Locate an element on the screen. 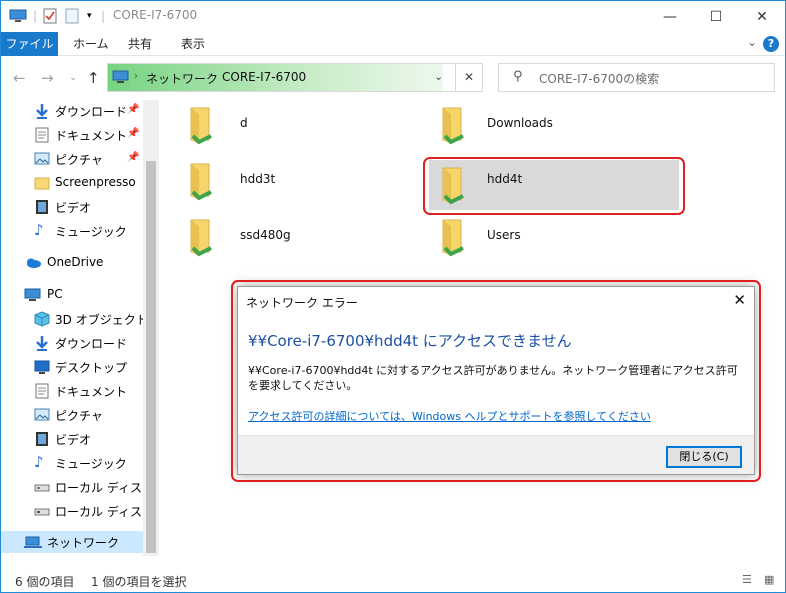 The width and height of the screenshot is (786, 593). folder-icon is located at coordinates (42, 183).